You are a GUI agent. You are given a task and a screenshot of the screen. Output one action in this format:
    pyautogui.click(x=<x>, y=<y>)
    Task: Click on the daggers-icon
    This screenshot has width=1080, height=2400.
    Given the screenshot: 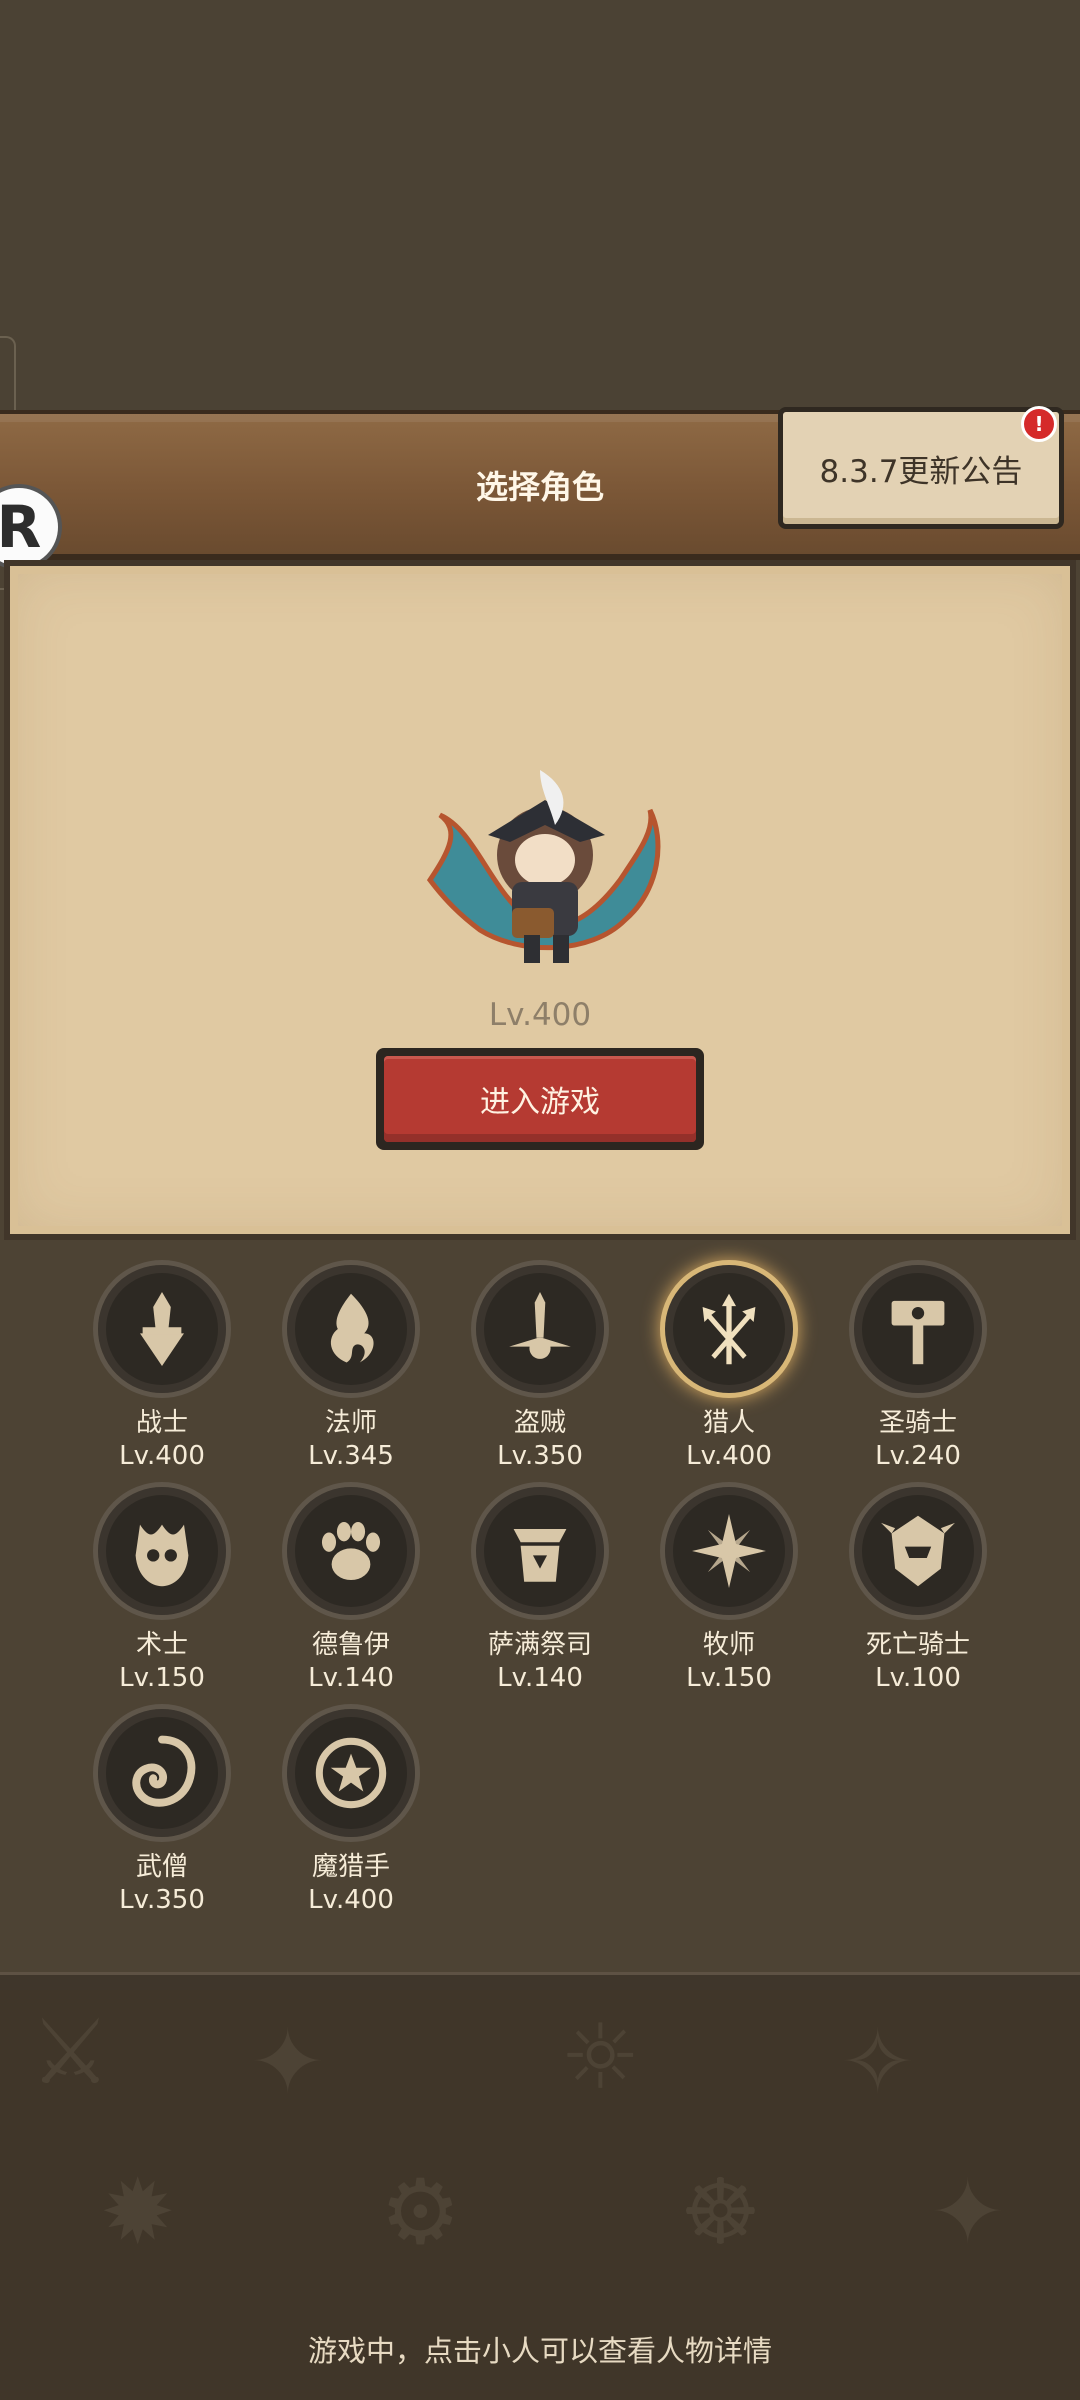 What is the action you would take?
    pyautogui.click(x=540, y=1329)
    